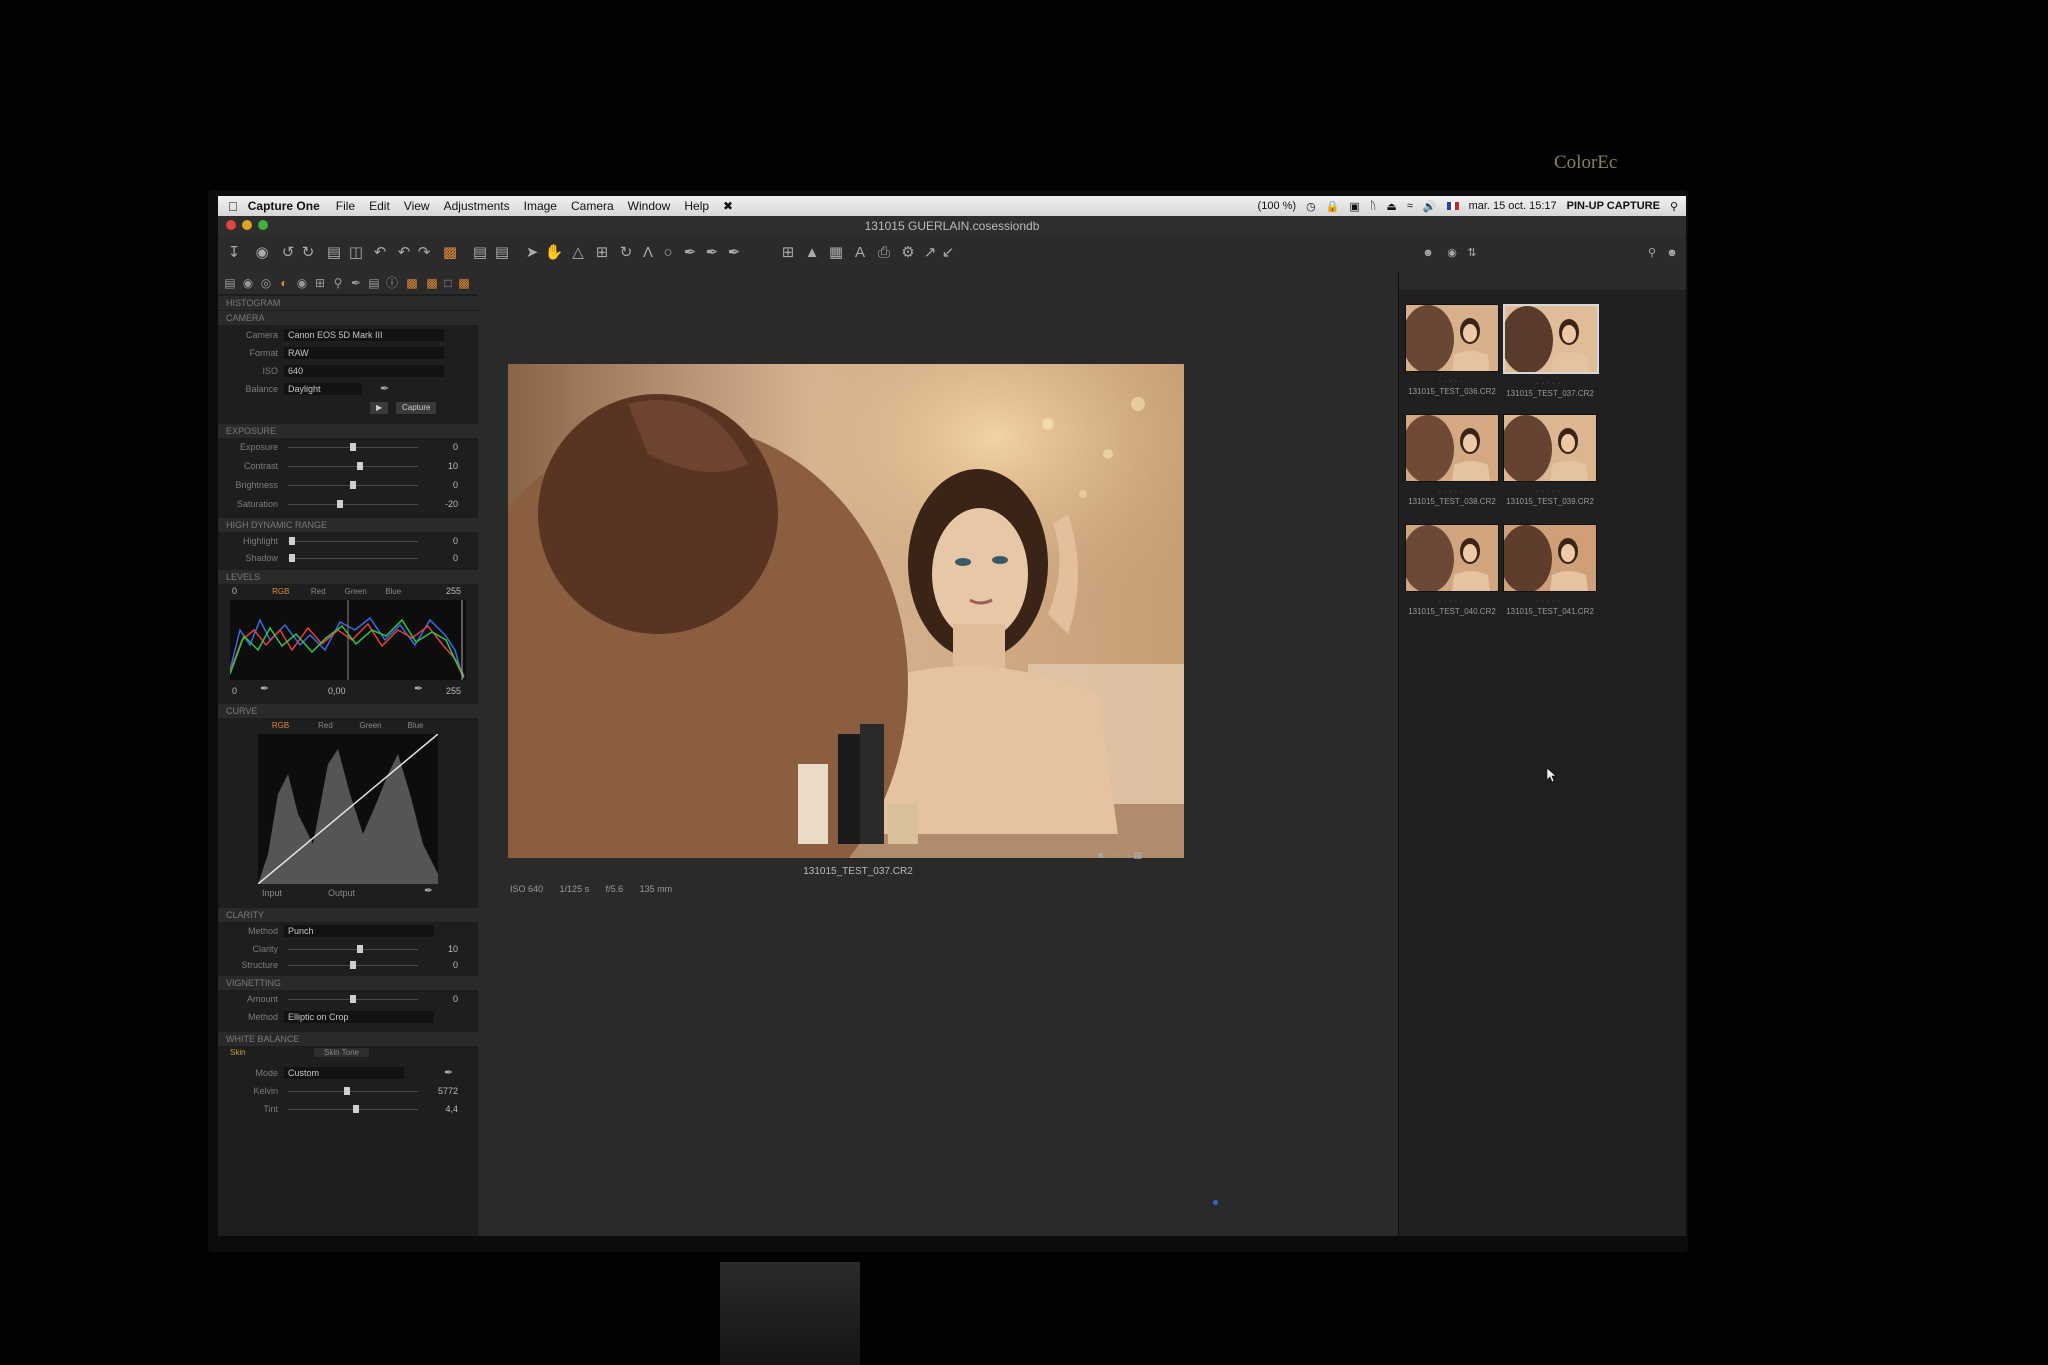  I want to click on levels-tab-rgb: RGB, so click(281, 592).